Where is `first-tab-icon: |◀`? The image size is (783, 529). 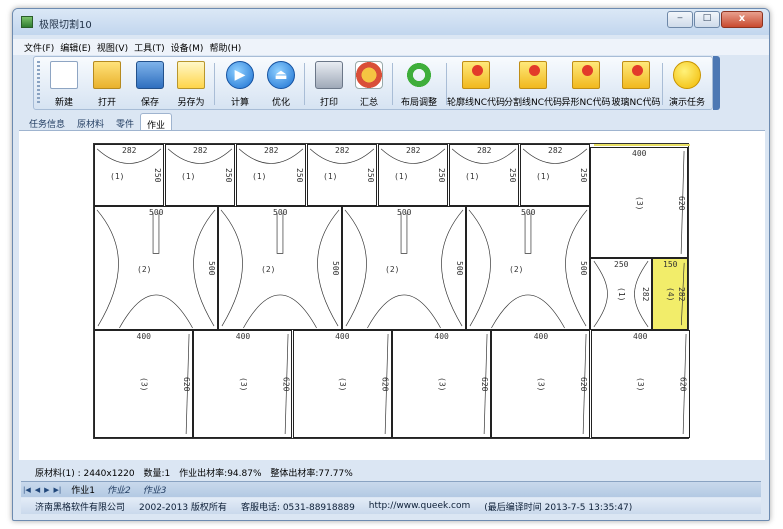 first-tab-icon: |◀ is located at coordinates (27, 490).